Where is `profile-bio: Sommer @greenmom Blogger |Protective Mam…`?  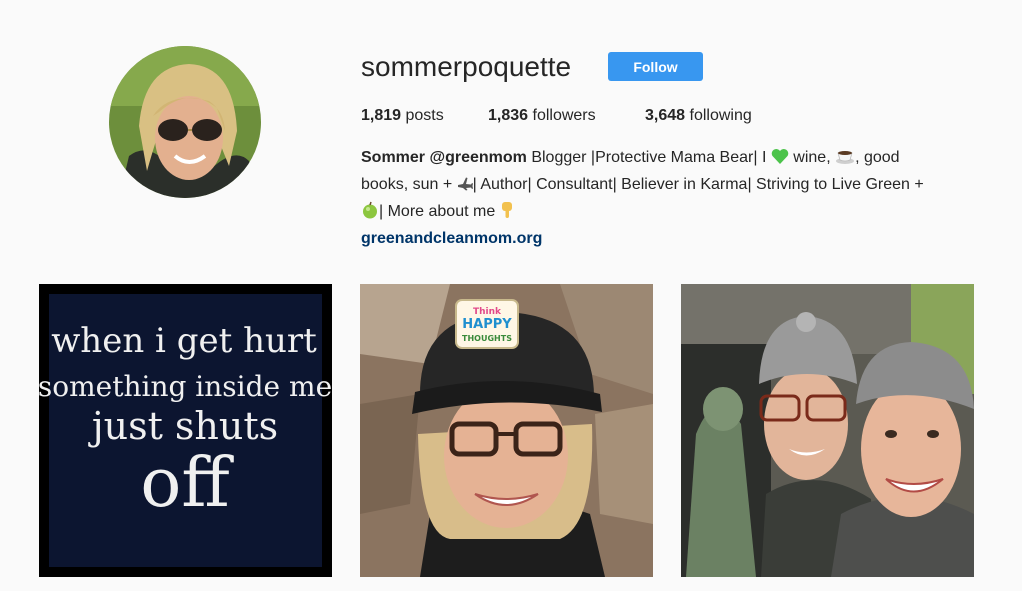
profile-bio: Sommer @greenmom Blogger |Protective Mam… is located at coordinates (661, 198).